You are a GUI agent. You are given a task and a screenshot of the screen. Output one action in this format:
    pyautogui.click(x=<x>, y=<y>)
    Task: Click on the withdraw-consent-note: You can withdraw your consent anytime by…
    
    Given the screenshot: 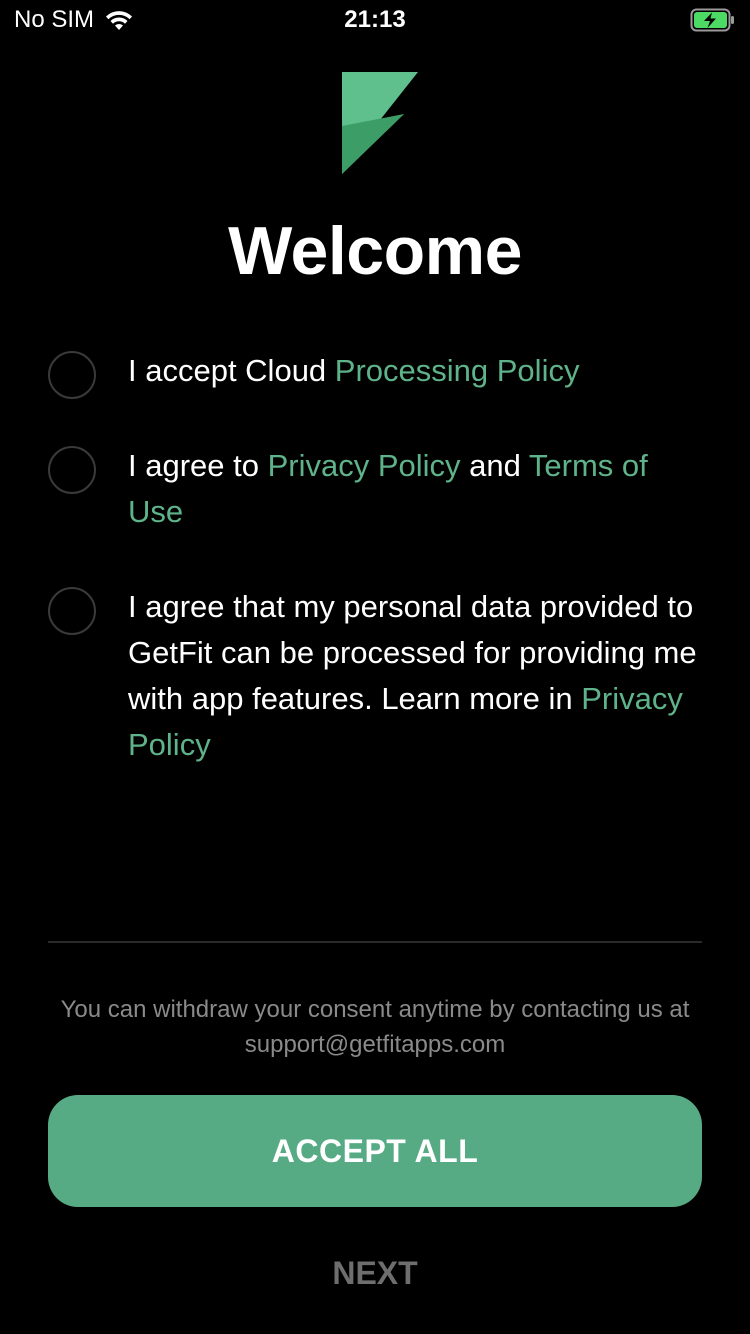 What is the action you would take?
    pyautogui.click(x=375, y=1027)
    